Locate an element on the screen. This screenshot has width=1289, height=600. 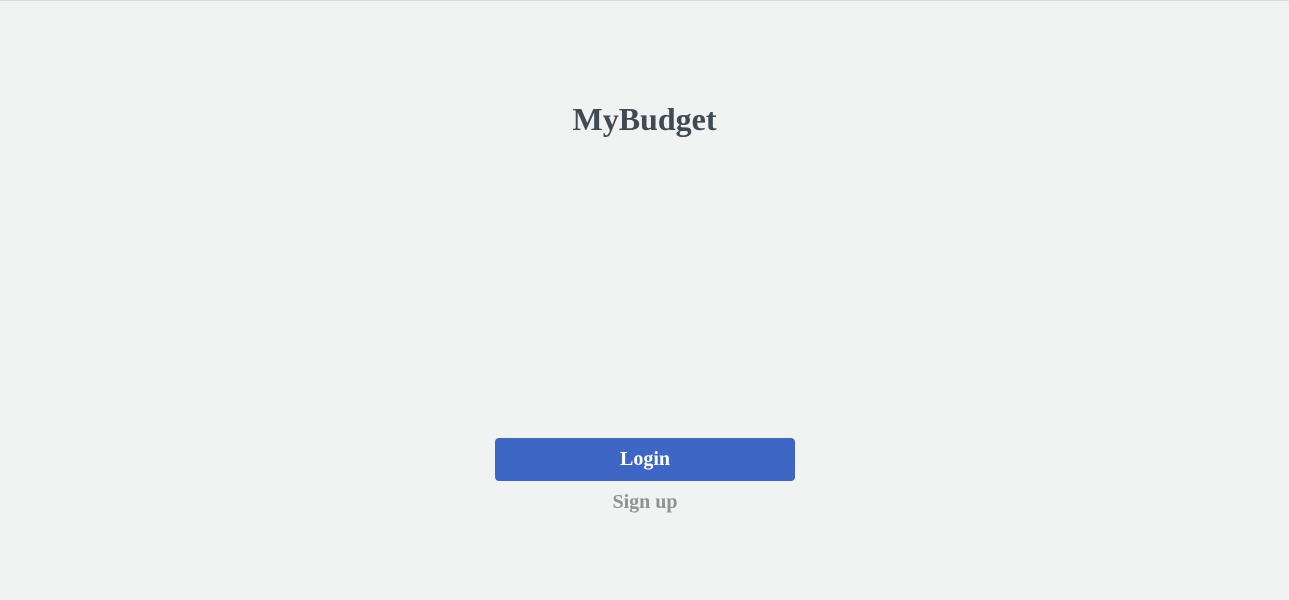
app-title: MyBudget is located at coordinates (644, 119).